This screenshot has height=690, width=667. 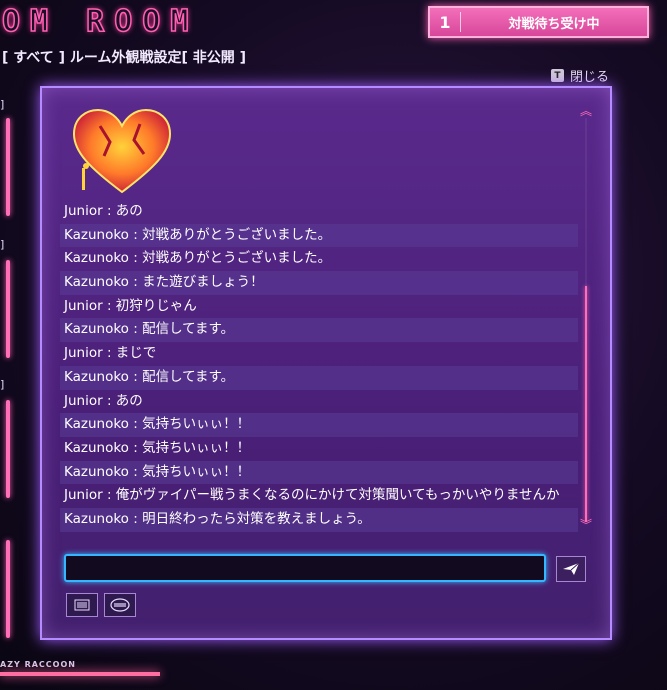 I want to click on room-title: OM ROOM, so click(x=100, y=21).